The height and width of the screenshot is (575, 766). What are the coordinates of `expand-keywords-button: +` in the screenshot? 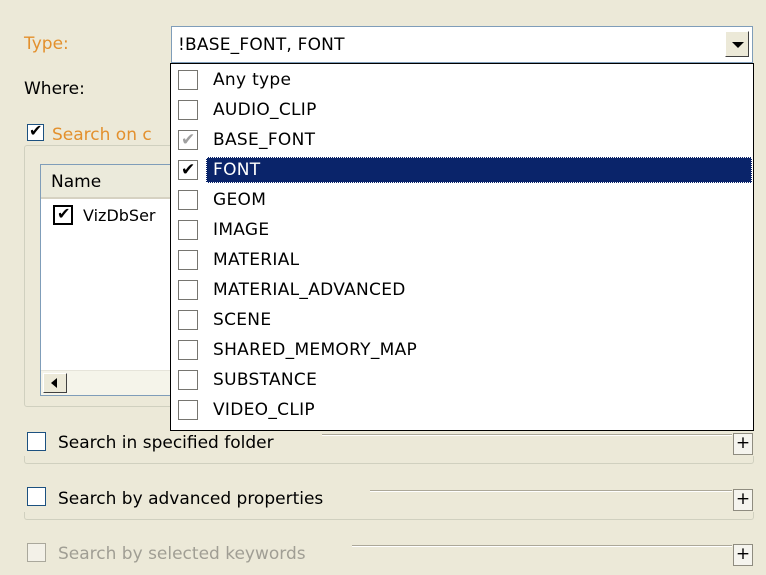 It's located at (743, 555).